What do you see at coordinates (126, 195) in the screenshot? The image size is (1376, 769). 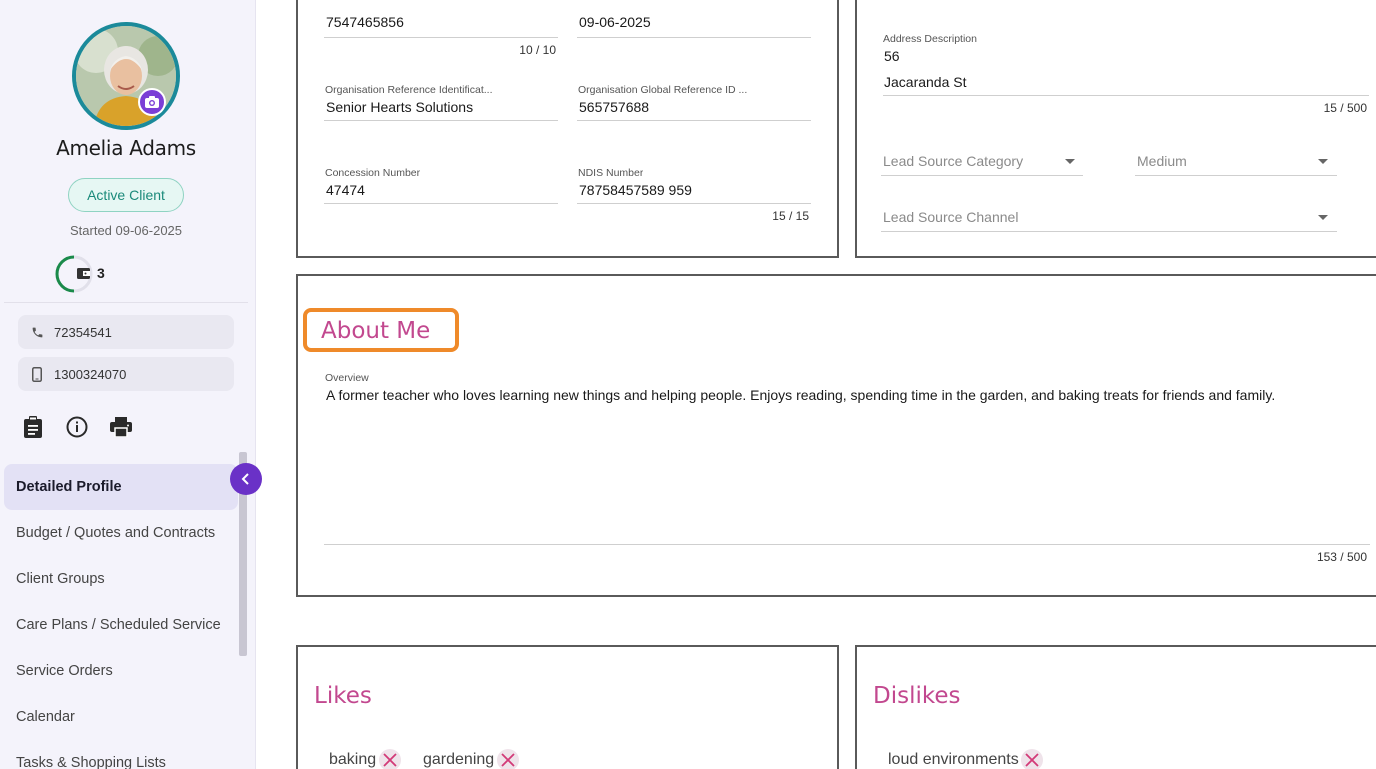 I see `status-badge: Active Client` at bounding box center [126, 195].